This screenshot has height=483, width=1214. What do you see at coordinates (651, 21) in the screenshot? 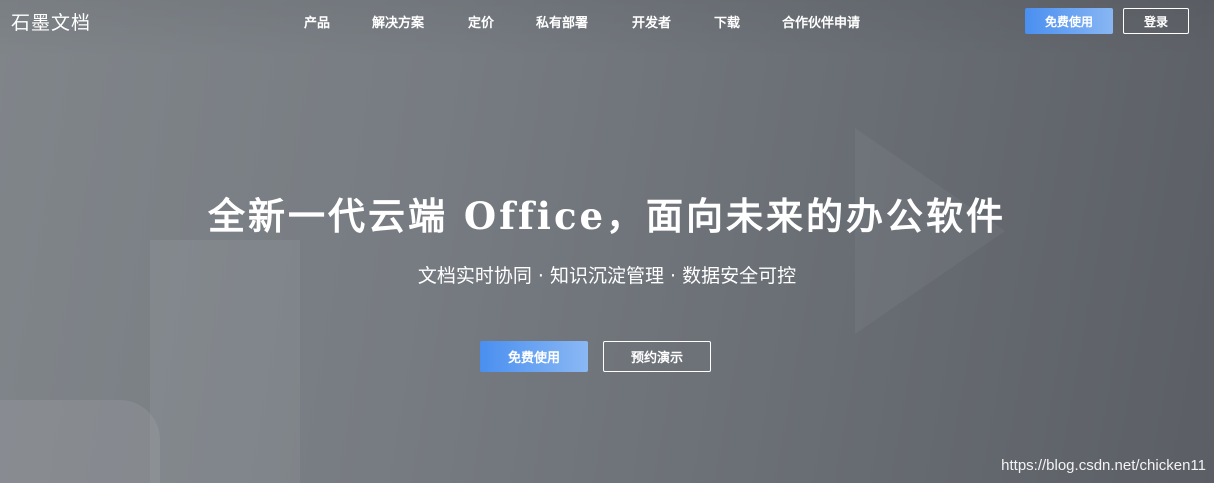
I see `nav-item-developers: 开发者` at bounding box center [651, 21].